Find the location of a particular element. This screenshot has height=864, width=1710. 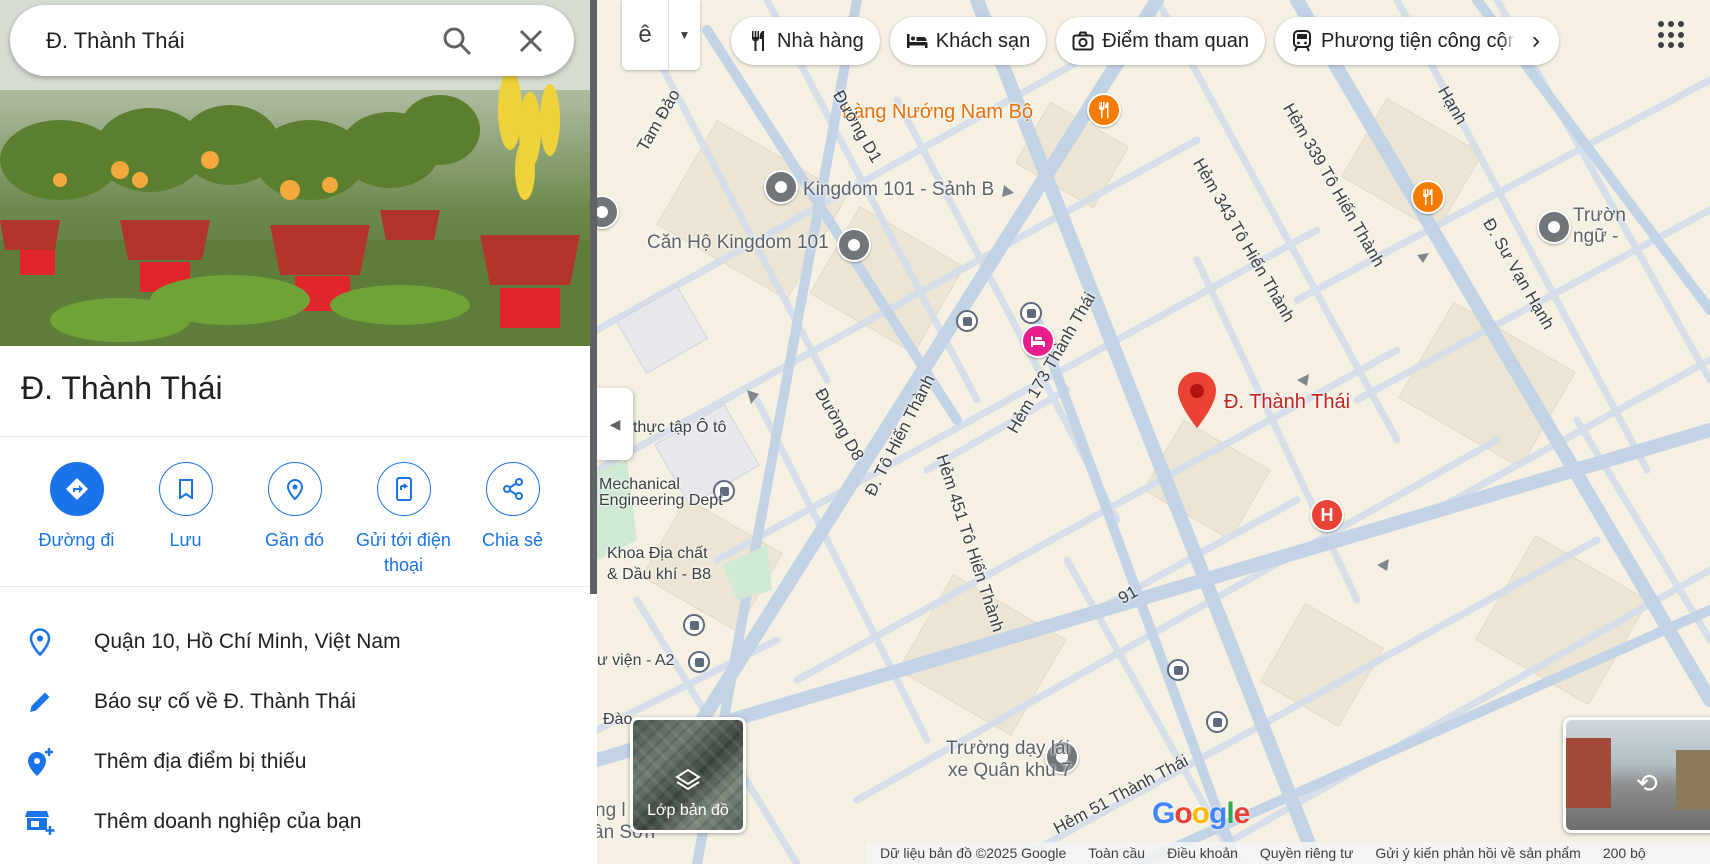

directions-icon is located at coordinates (76, 489).